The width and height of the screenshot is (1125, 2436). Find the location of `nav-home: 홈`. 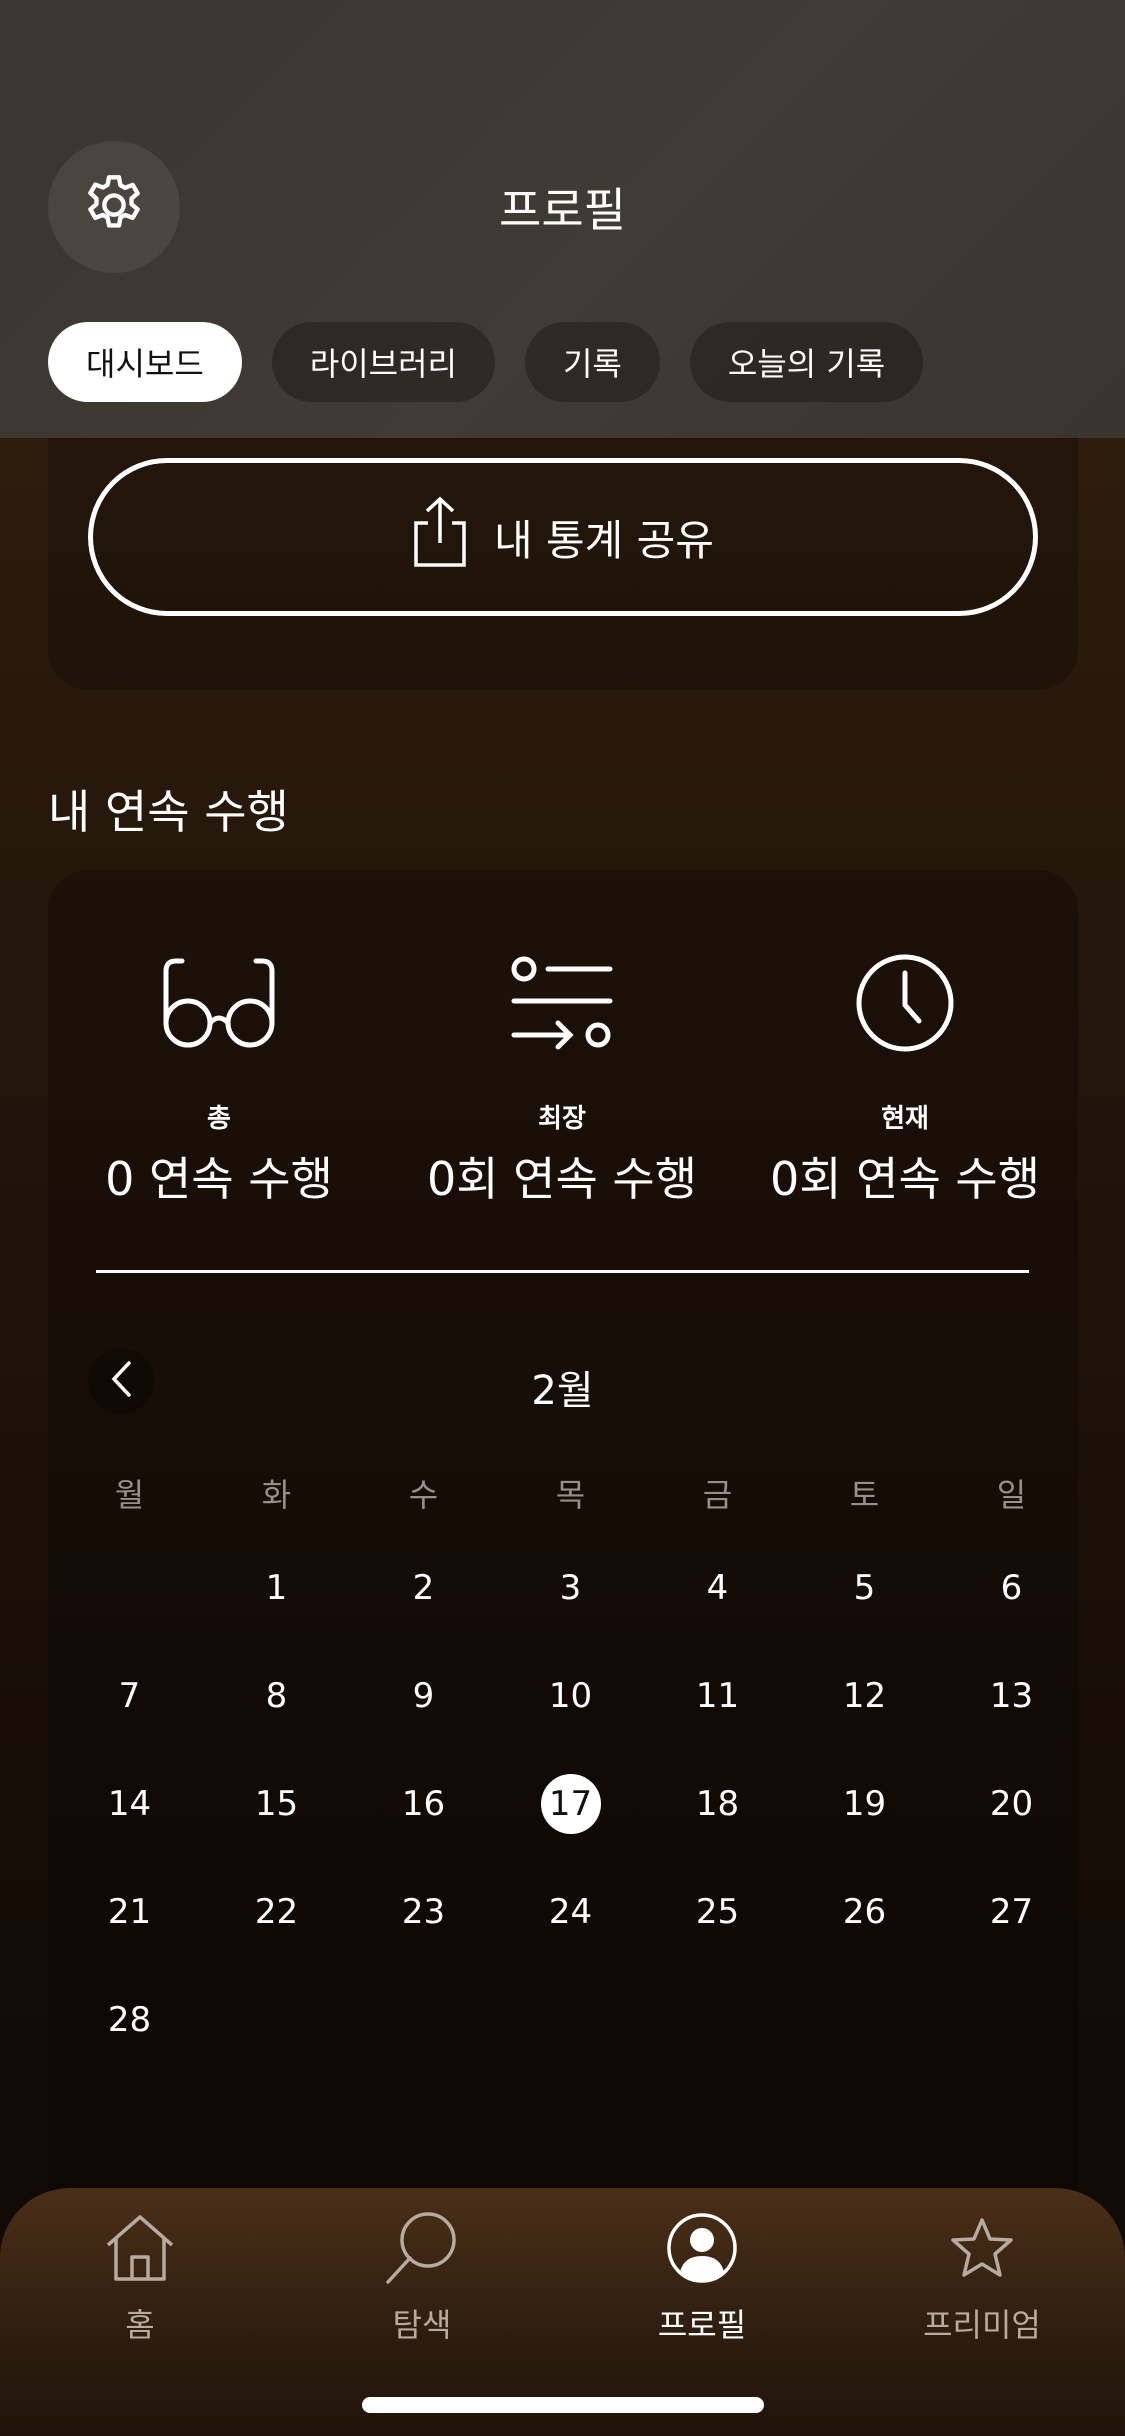

nav-home: 홈 is located at coordinates (140, 2275).